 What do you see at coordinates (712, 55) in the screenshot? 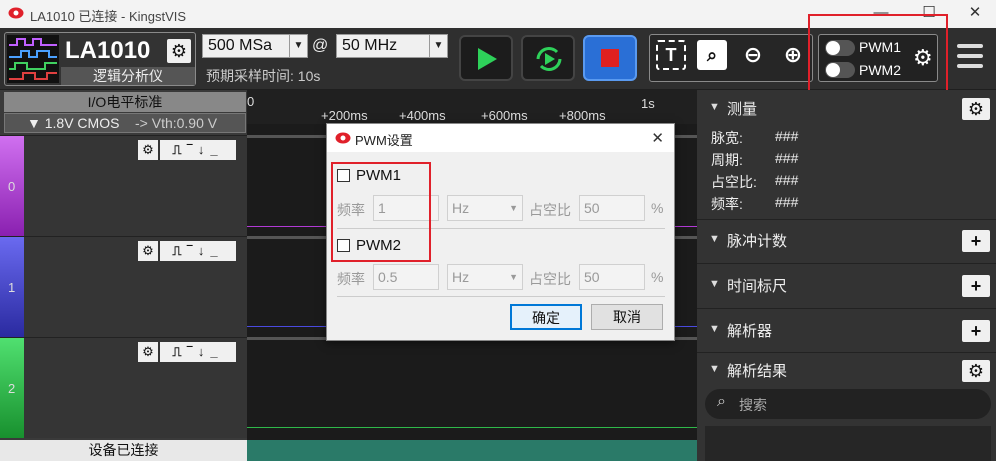
I see `zoom-fit-icon: ⌕` at bounding box center [712, 55].